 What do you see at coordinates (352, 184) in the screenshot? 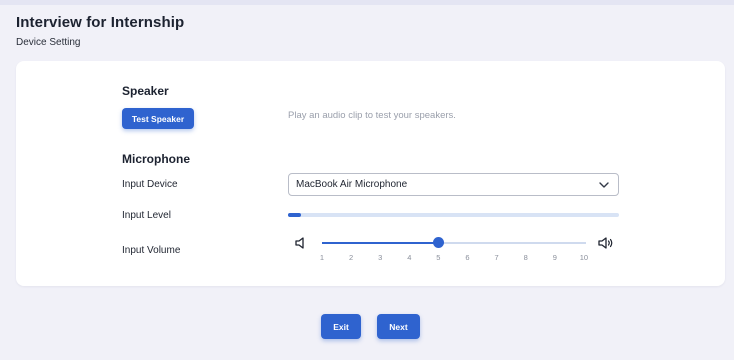
I see `input-device-value: MacBook Air Microphone` at bounding box center [352, 184].